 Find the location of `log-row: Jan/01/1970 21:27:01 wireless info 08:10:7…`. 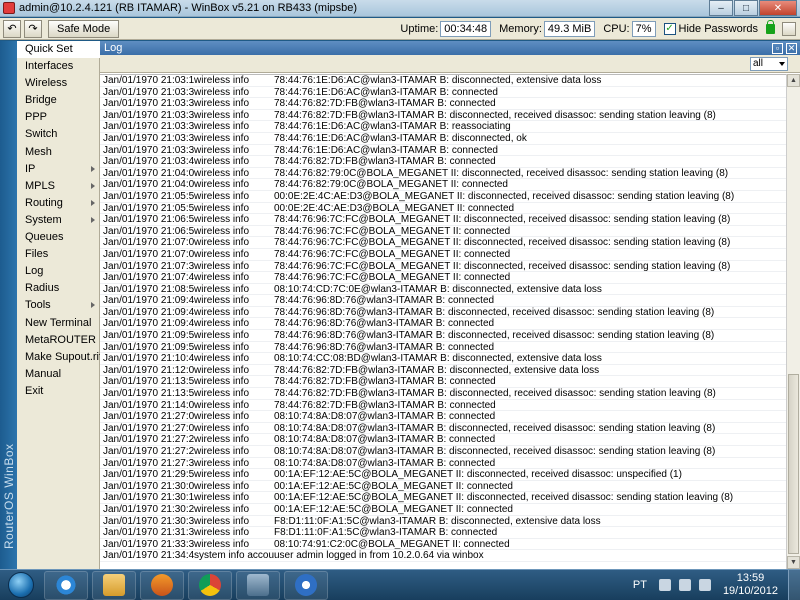

log-row: Jan/01/1970 21:27:01 wireless info 08:10:7… is located at coordinates (443, 417).